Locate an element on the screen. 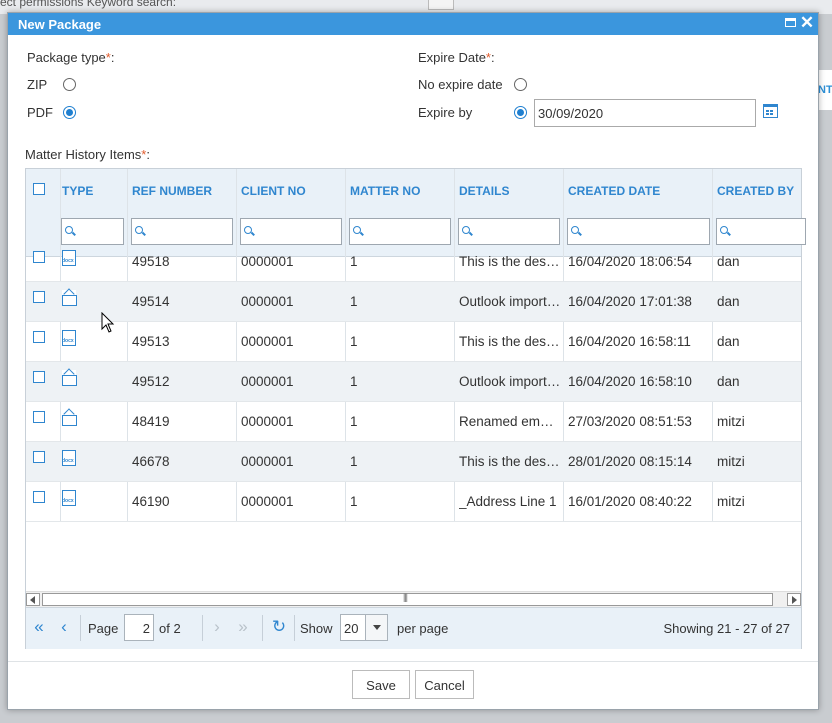 The width and height of the screenshot is (832, 723). zip-radio is located at coordinates (69, 84).